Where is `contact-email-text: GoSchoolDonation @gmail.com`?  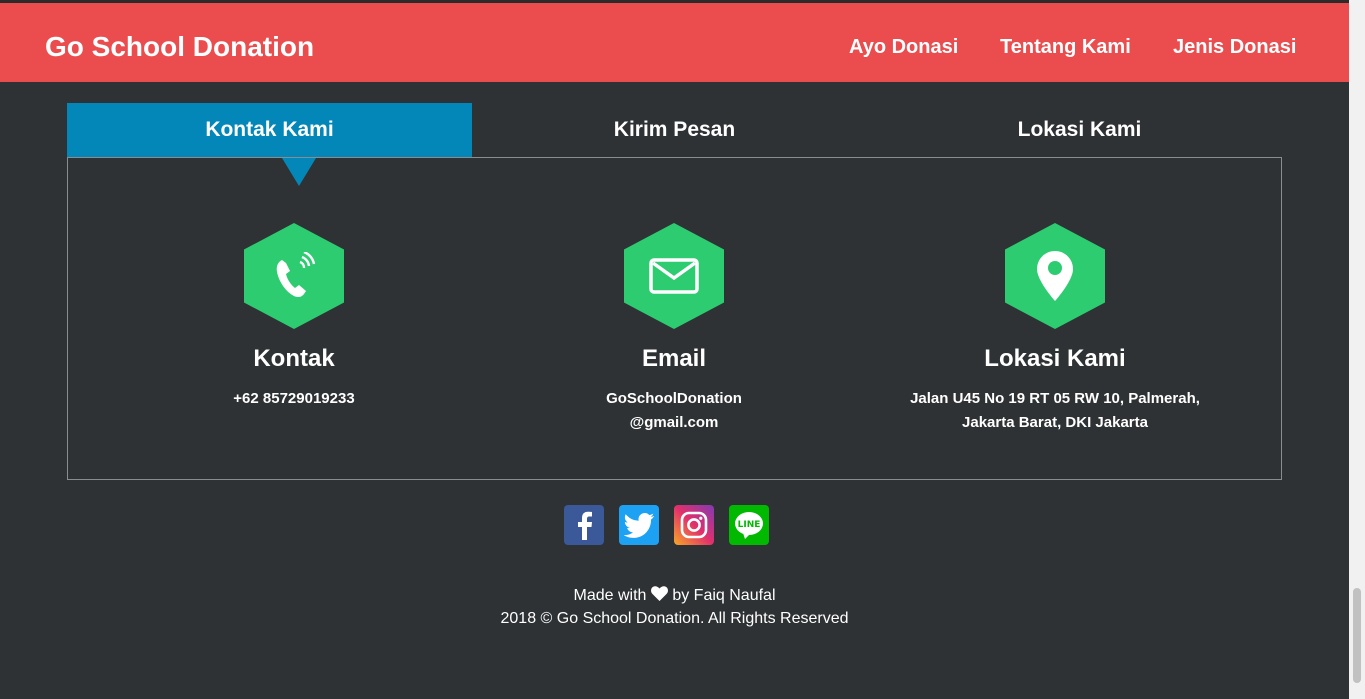 contact-email-text: GoSchoolDonation @gmail.com is located at coordinates (674, 411).